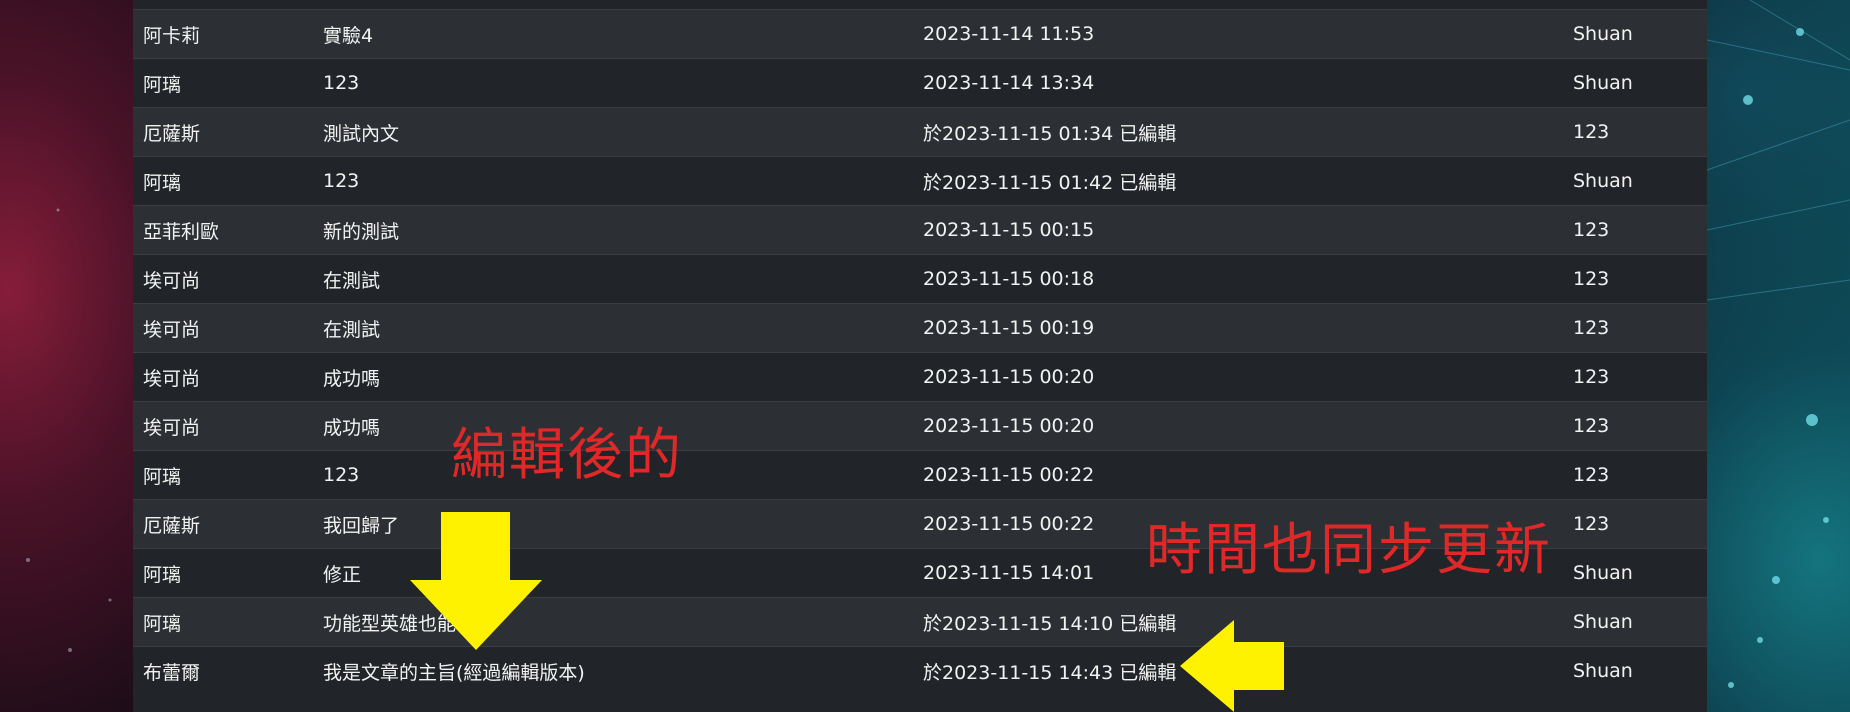  What do you see at coordinates (920, 474) in the screenshot?
I see `table-row: 阿璃 123 2023-11-15 00:22 123` at bounding box center [920, 474].